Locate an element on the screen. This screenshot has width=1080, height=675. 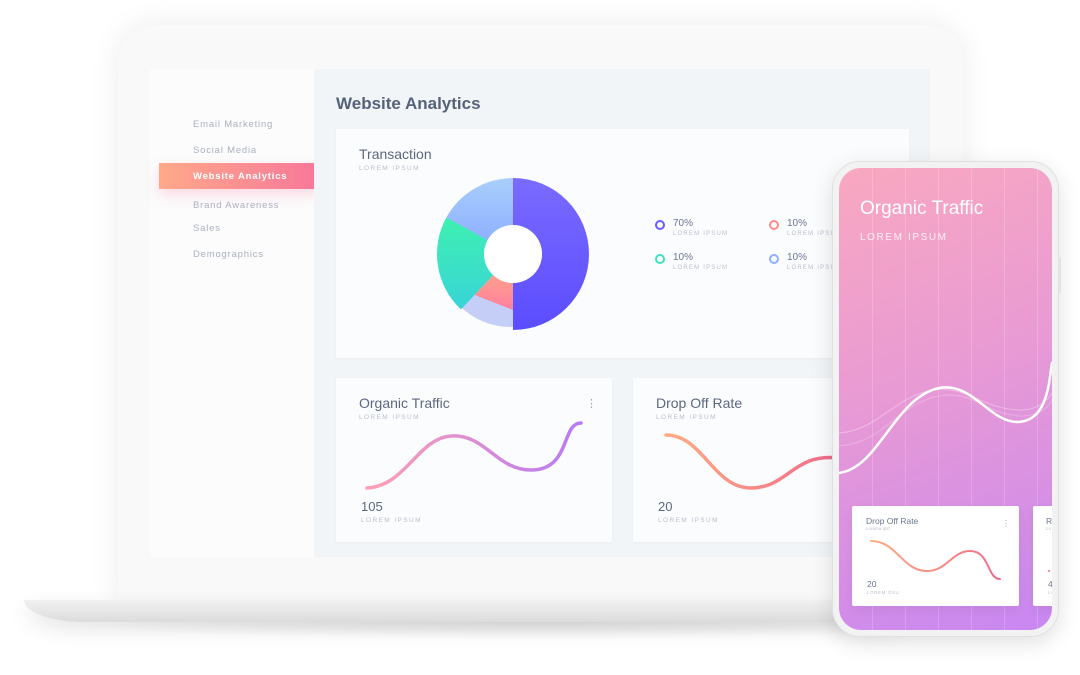
sidebar-item-website-analytics: Website Analytics is located at coordinates (239, 176).